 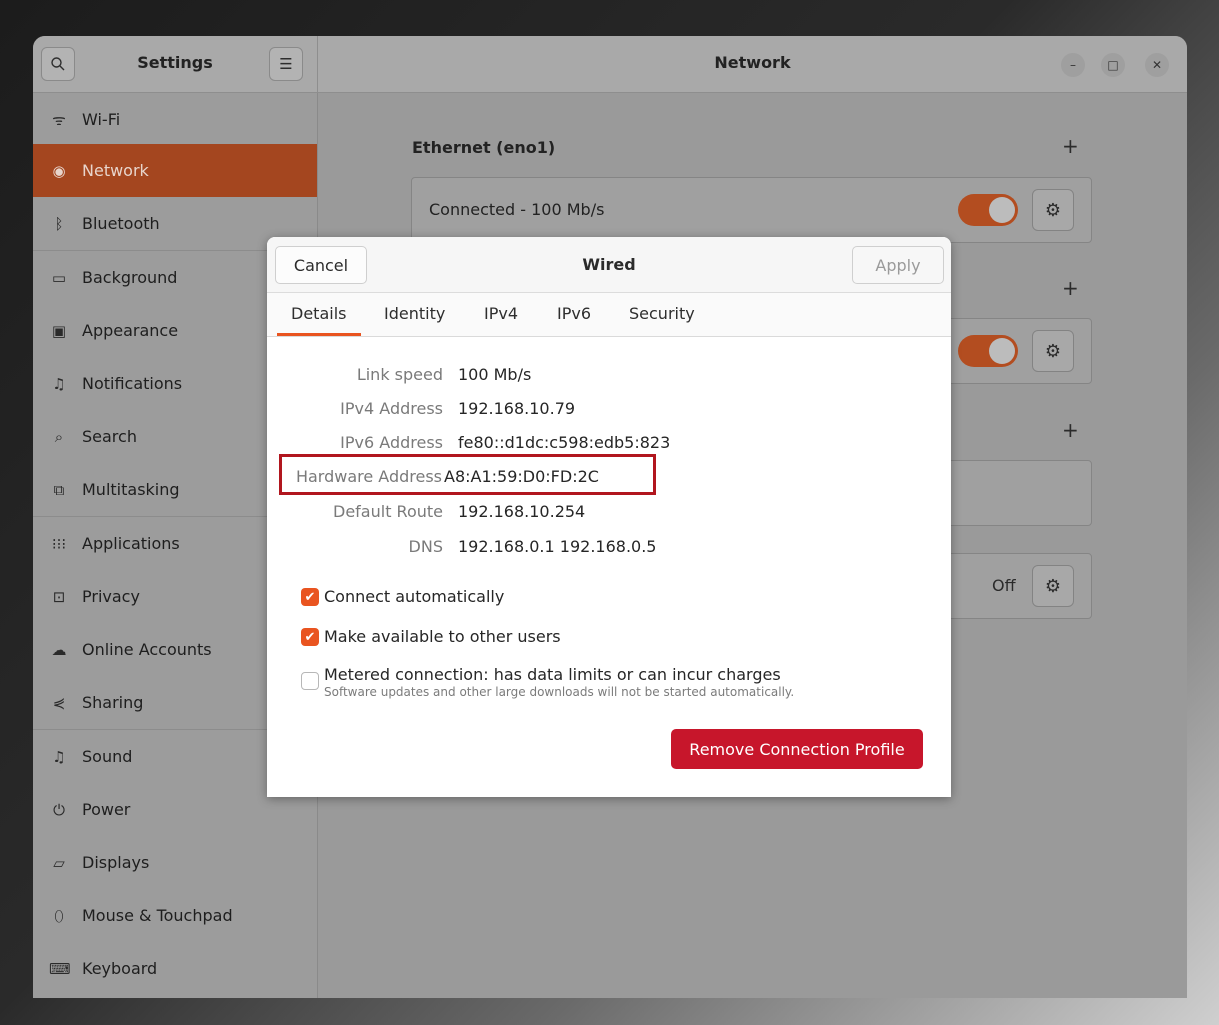 What do you see at coordinates (157, 915) in the screenshot?
I see `sidebar-item-label: Mouse & Touchpad` at bounding box center [157, 915].